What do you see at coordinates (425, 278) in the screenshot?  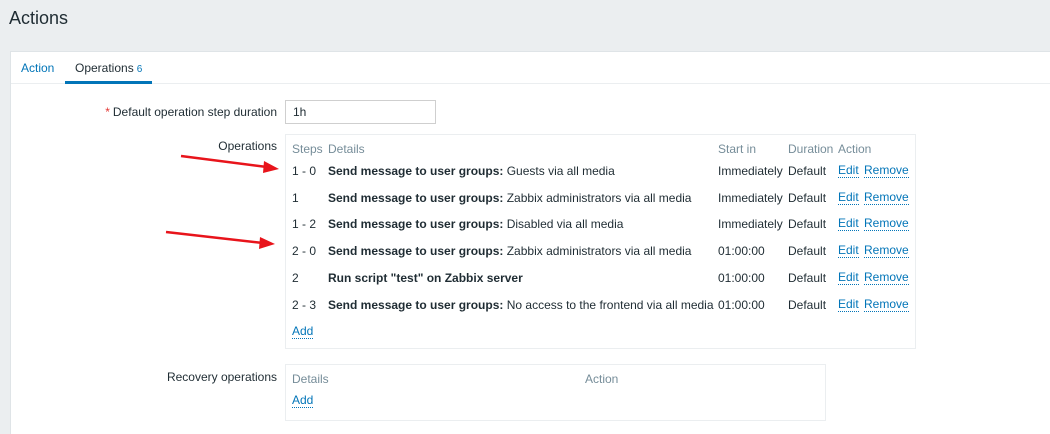 I see `row-4-details: Run script "test" on Zabbix server` at bounding box center [425, 278].